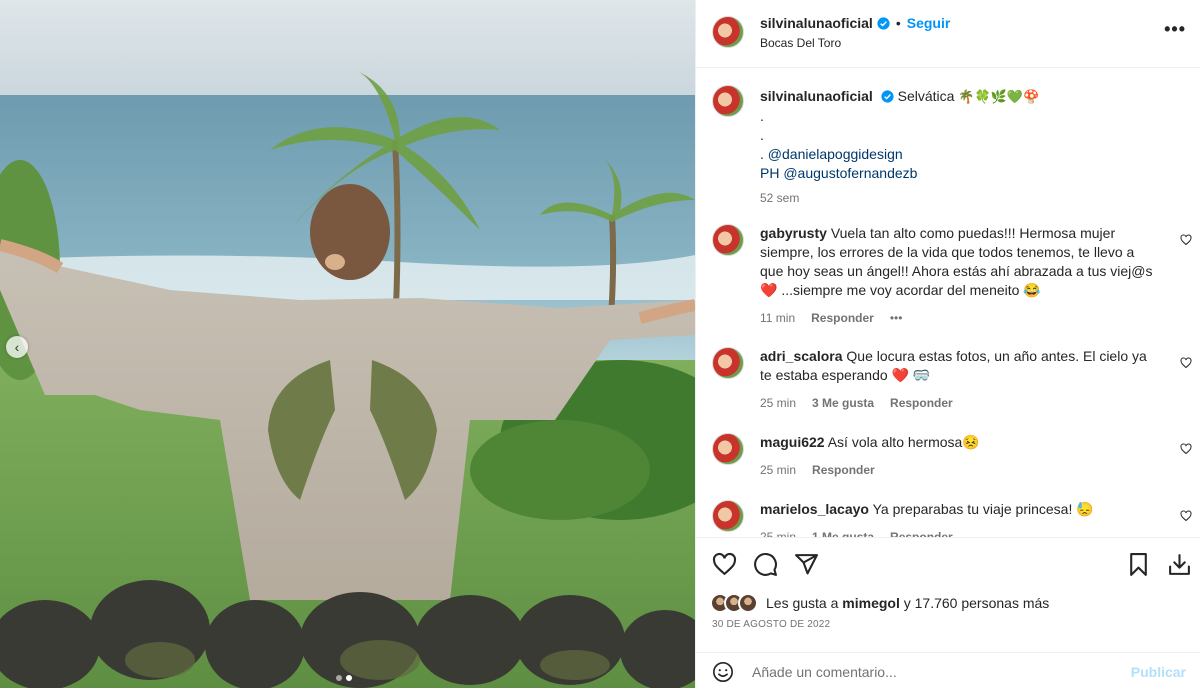 This screenshot has height=688, width=1200. Describe the element at coordinates (793, 233) in the screenshot. I see `comment-username: gabyrusty` at that location.